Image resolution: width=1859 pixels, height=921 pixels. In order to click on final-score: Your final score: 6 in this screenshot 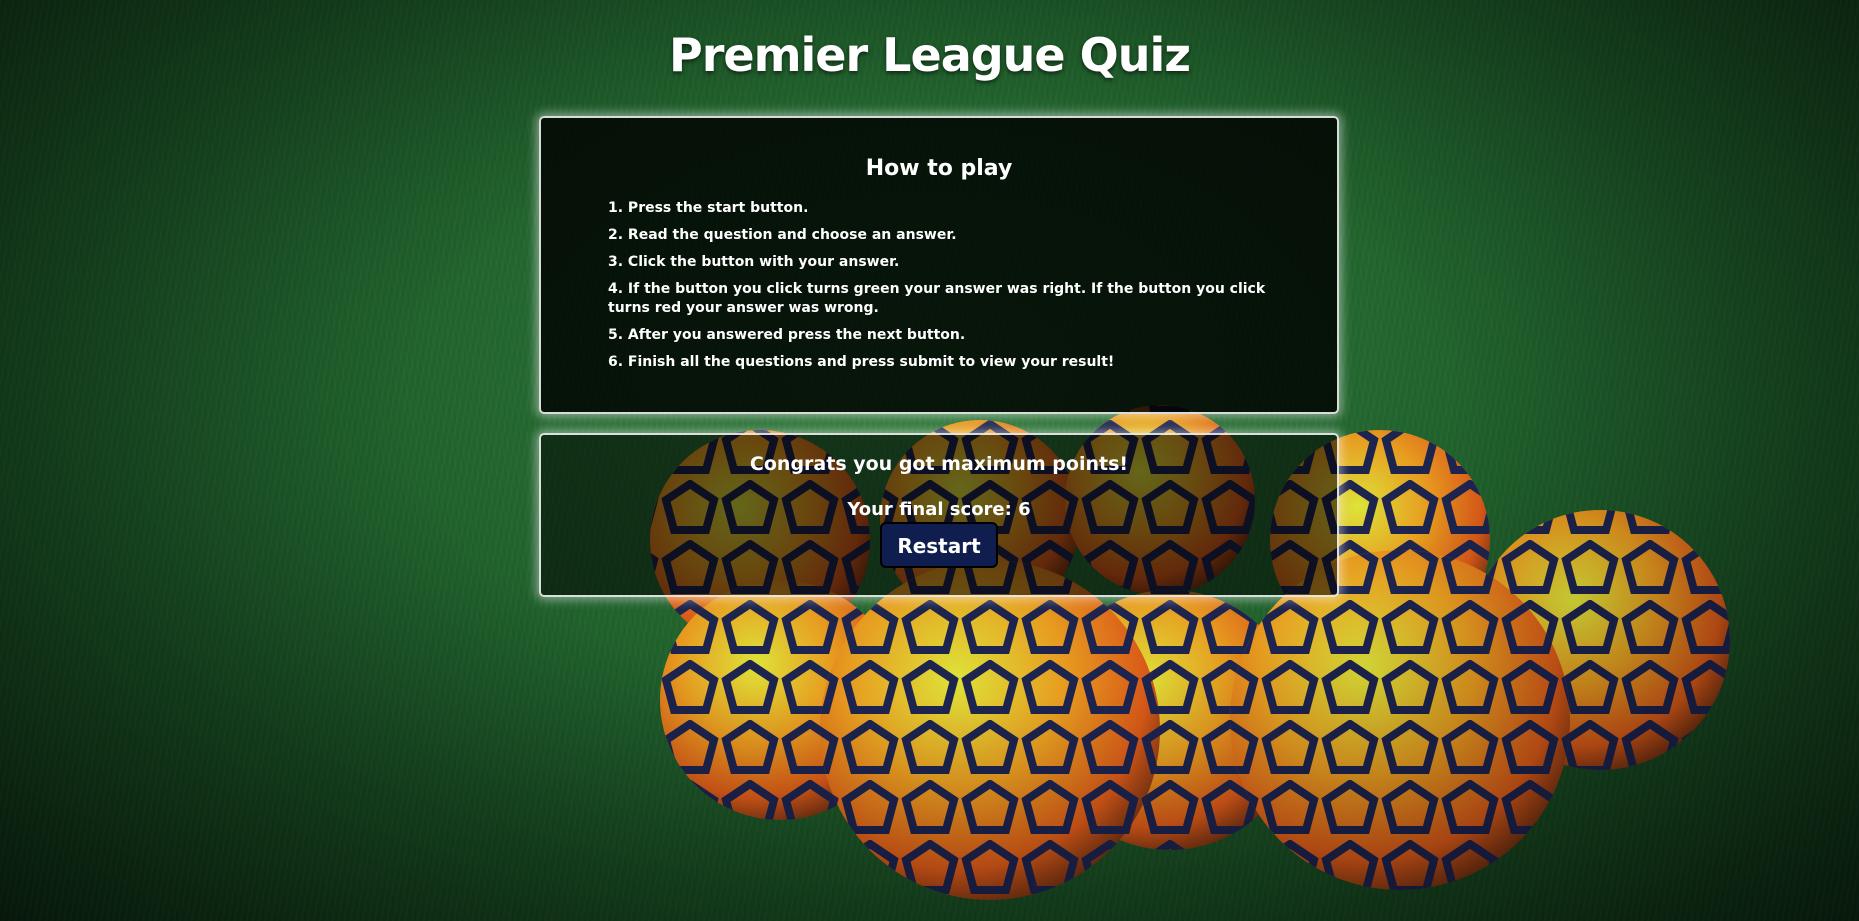, I will do `click(939, 509)`.